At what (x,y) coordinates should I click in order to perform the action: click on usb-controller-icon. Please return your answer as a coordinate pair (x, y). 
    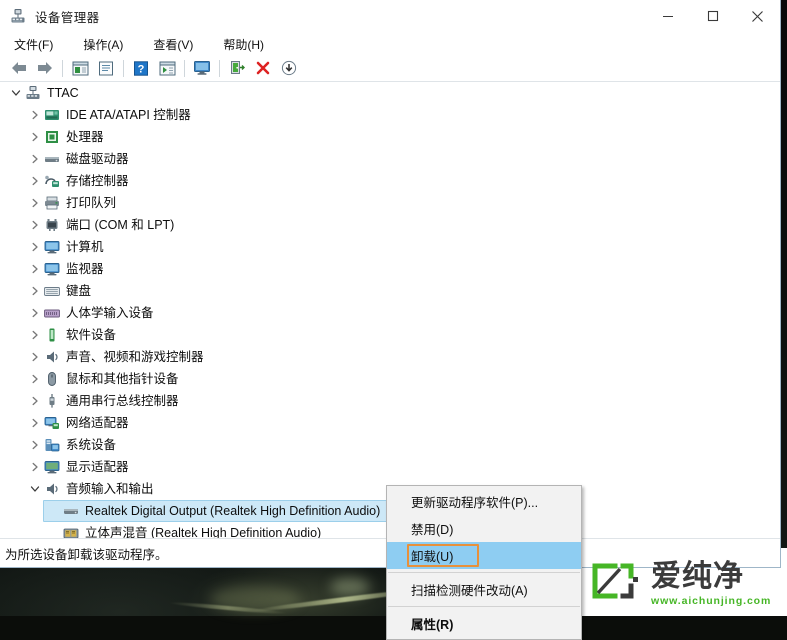
    Looking at the image, I should click on (52, 401).